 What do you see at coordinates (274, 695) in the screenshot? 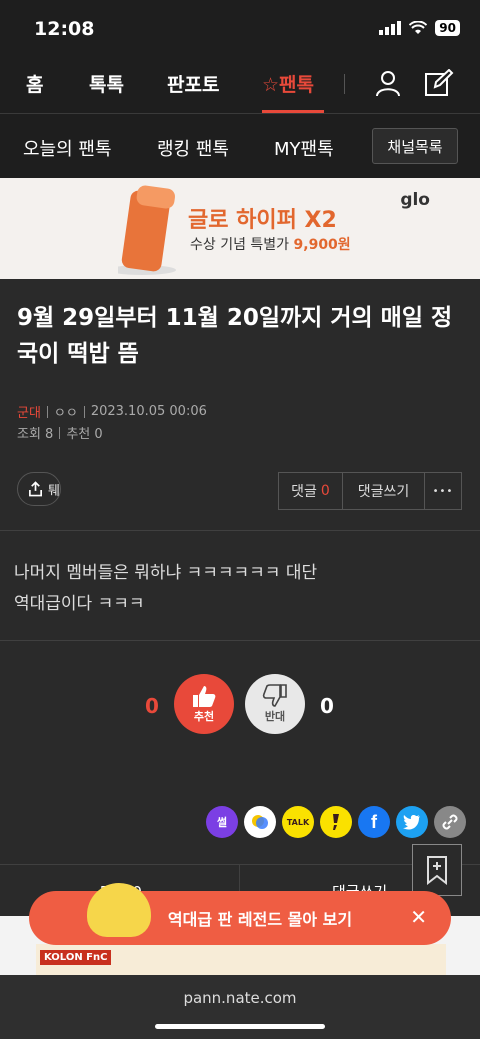
I see `thumbs-down-icon` at bounding box center [274, 695].